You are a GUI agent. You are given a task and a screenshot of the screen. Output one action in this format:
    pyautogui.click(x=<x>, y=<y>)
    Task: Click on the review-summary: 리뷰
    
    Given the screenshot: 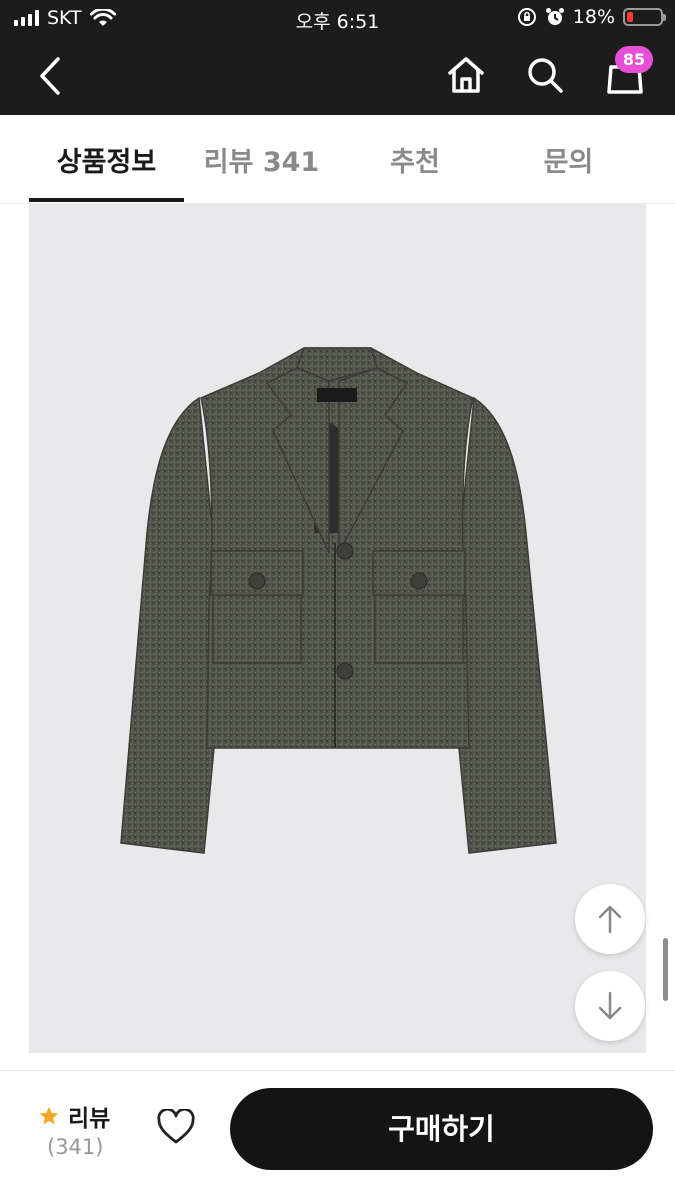 What is the action you would take?
    pyautogui.click(x=74, y=1116)
    